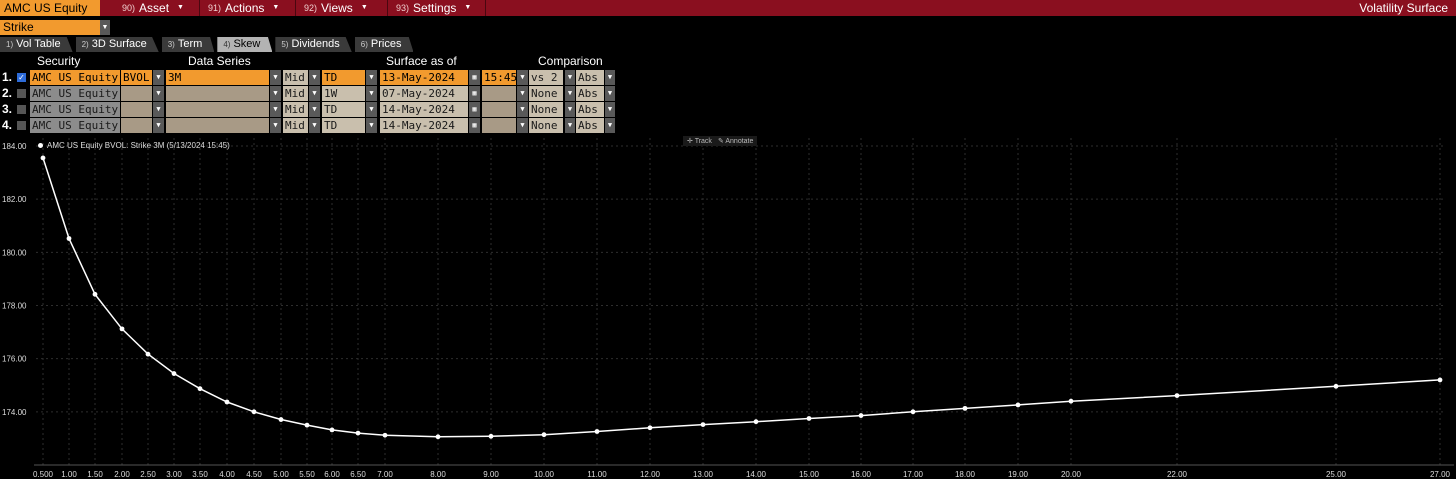 This screenshot has width=1456, height=479. What do you see at coordinates (1177, 474) in the screenshot?
I see `x-tick-label: 22.00` at bounding box center [1177, 474].